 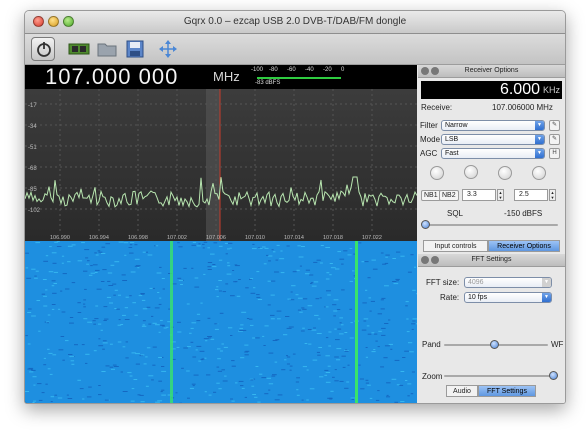 I want to click on spectrum-trace, so click(x=221, y=192).